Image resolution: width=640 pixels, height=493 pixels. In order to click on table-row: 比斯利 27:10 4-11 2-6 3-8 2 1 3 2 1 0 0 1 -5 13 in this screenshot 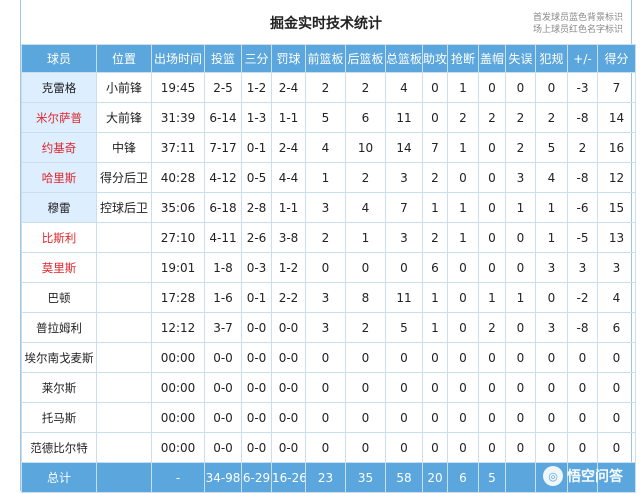, I will do `click(328, 237)`.